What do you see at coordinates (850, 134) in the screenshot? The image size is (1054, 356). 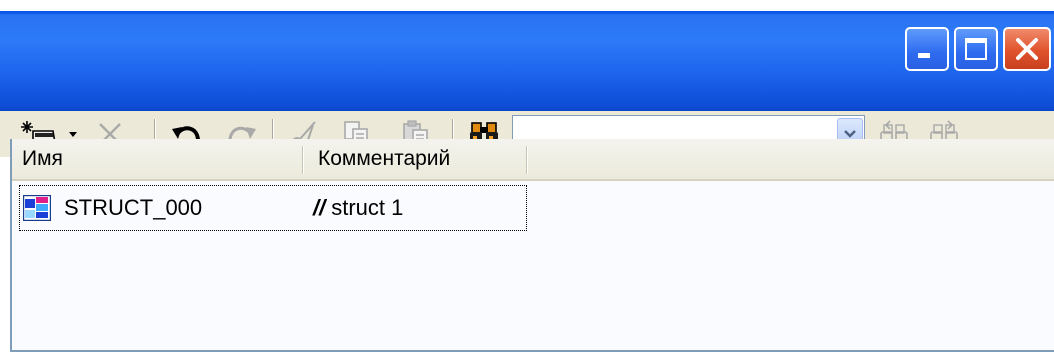 I see `chevron-down-icon` at bounding box center [850, 134].